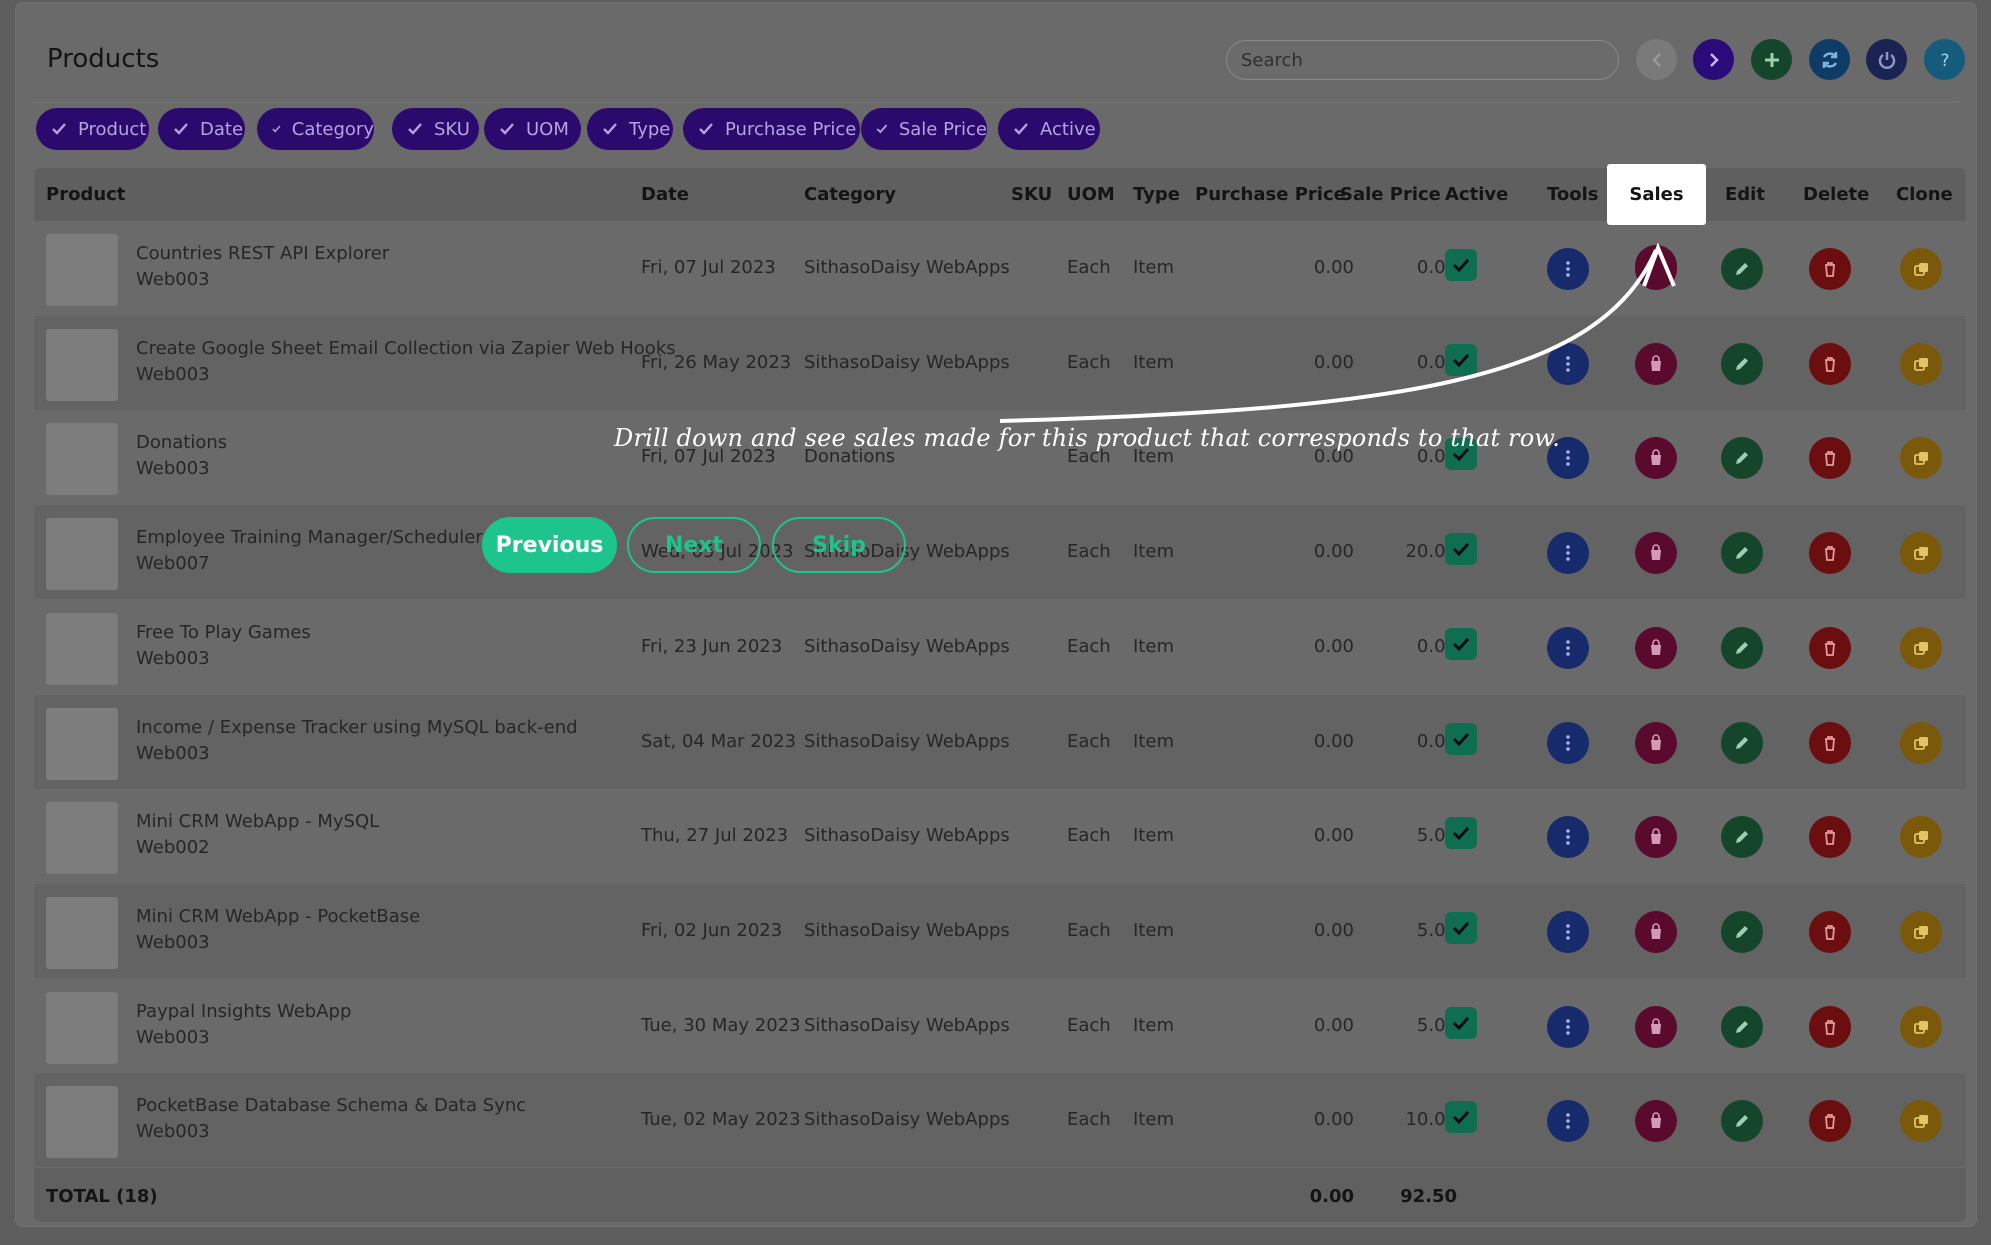  What do you see at coordinates (1091, 194) in the screenshot?
I see `column-header-uom: UOM` at bounding box center [1091, 194].